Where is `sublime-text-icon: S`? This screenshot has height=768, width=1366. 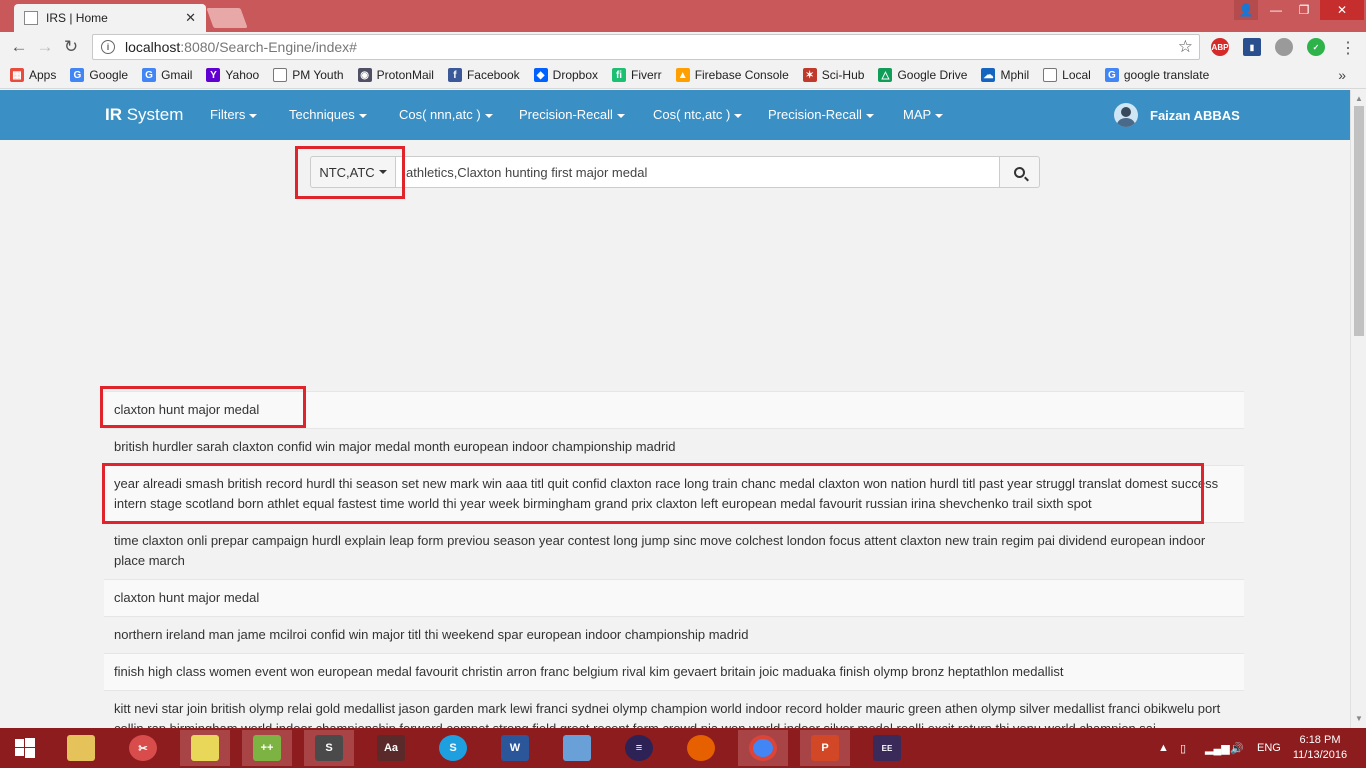
sublime-text-icon: S is located at coordinates (329, 748).